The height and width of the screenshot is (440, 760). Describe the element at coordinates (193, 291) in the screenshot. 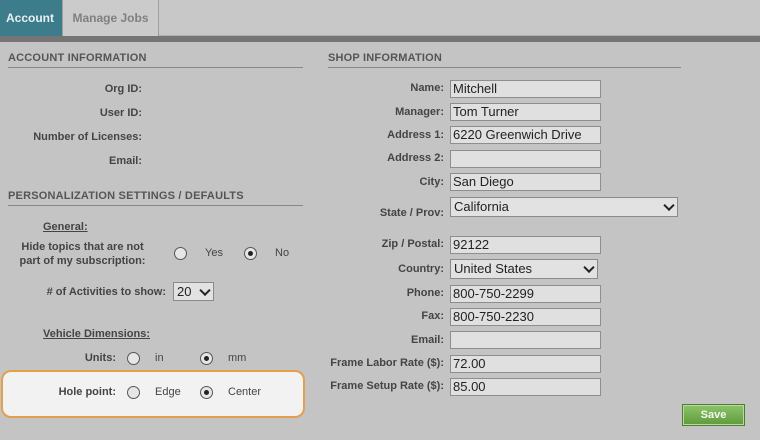

I see `activities-select: 20` at that location.